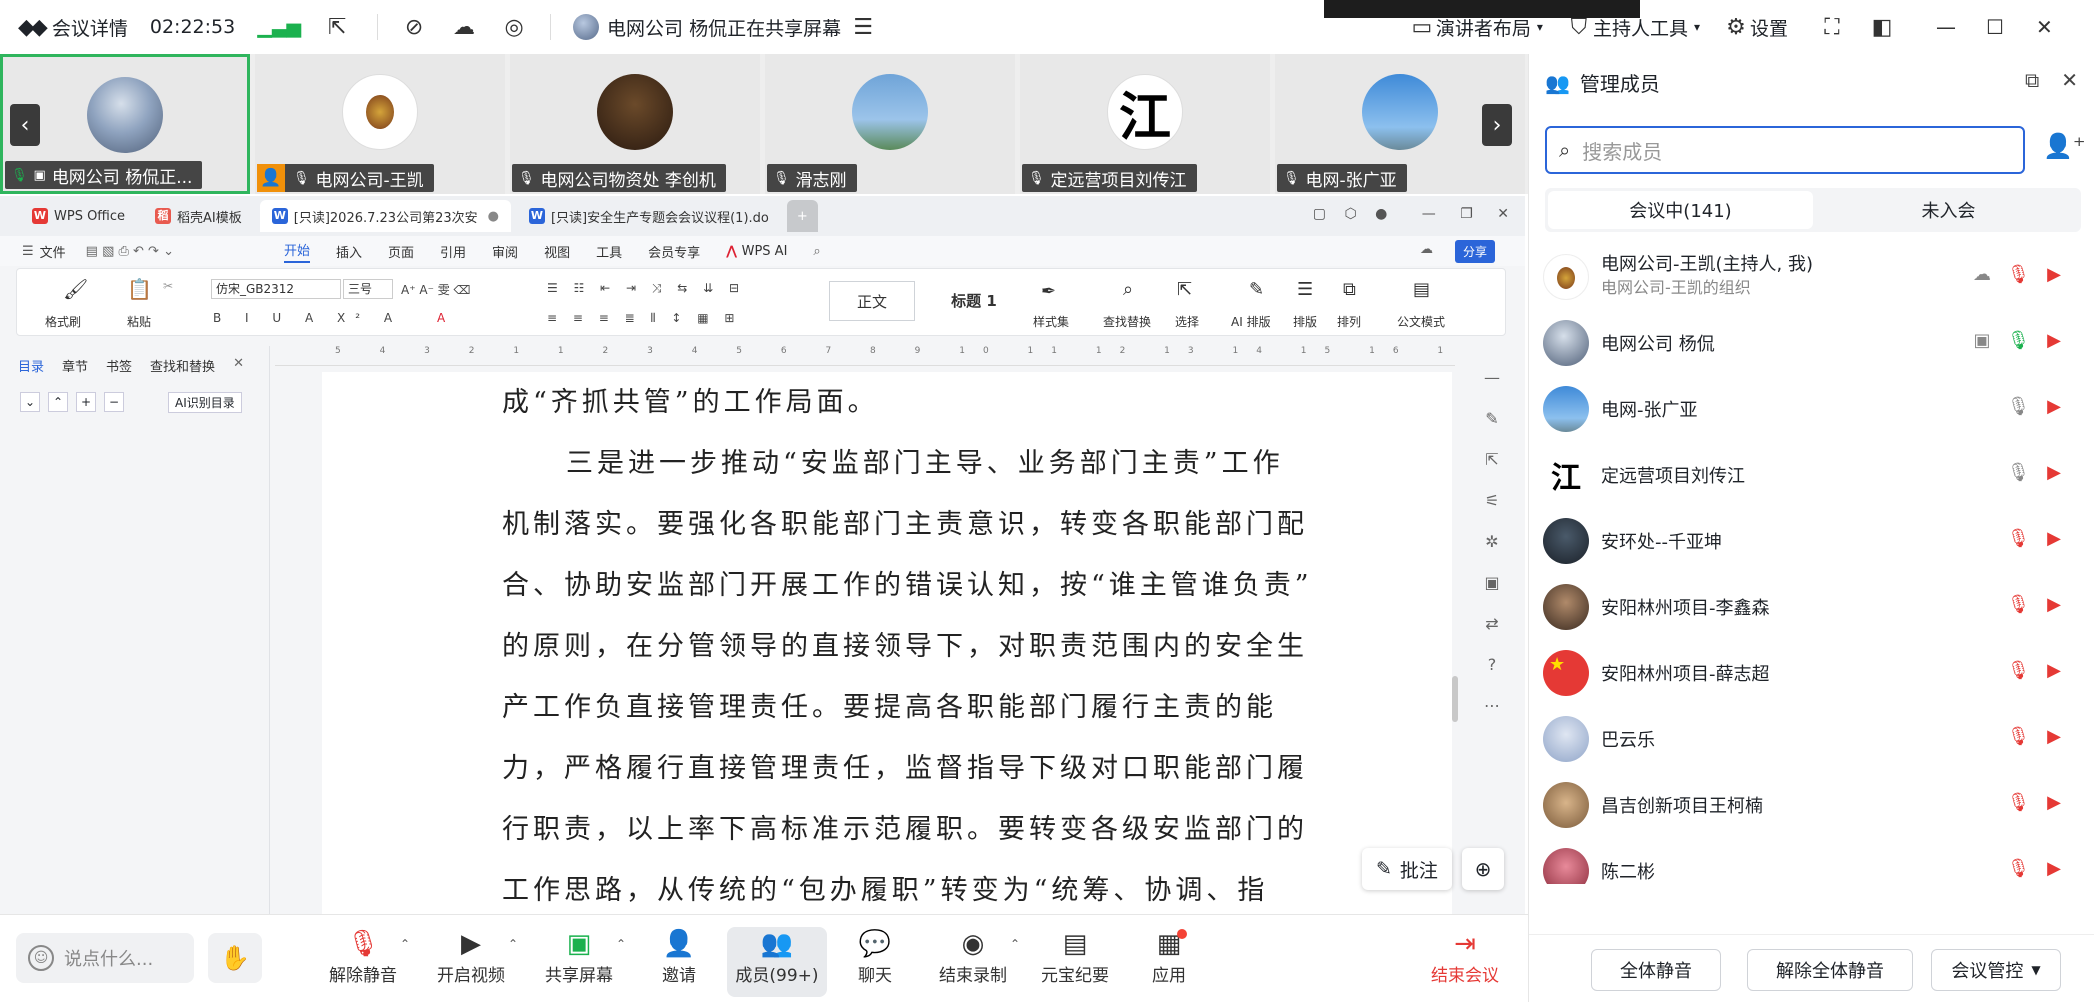 Image resolution: width=2094 pixels, height=1002 pixels. Describe the element at coordinates (53, 251) in the screenshot. I see `menu-file: 文件` at that location.